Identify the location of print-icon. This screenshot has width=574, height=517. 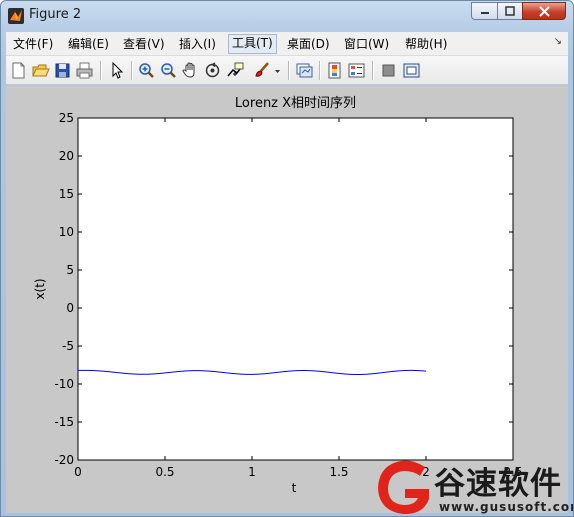
(84, 70).